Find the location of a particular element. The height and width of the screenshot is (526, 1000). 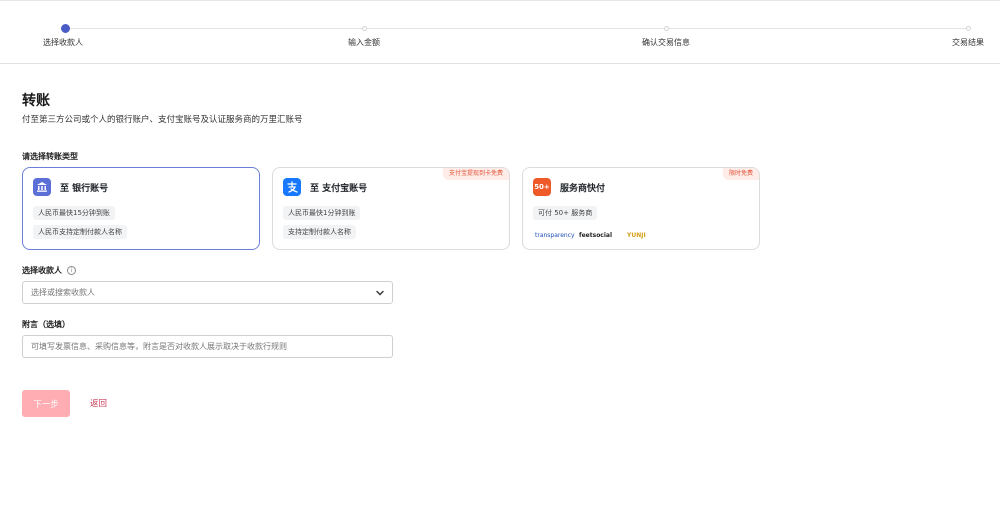

payee-label: 选择收款人 i is located at coordinates (49, 270).